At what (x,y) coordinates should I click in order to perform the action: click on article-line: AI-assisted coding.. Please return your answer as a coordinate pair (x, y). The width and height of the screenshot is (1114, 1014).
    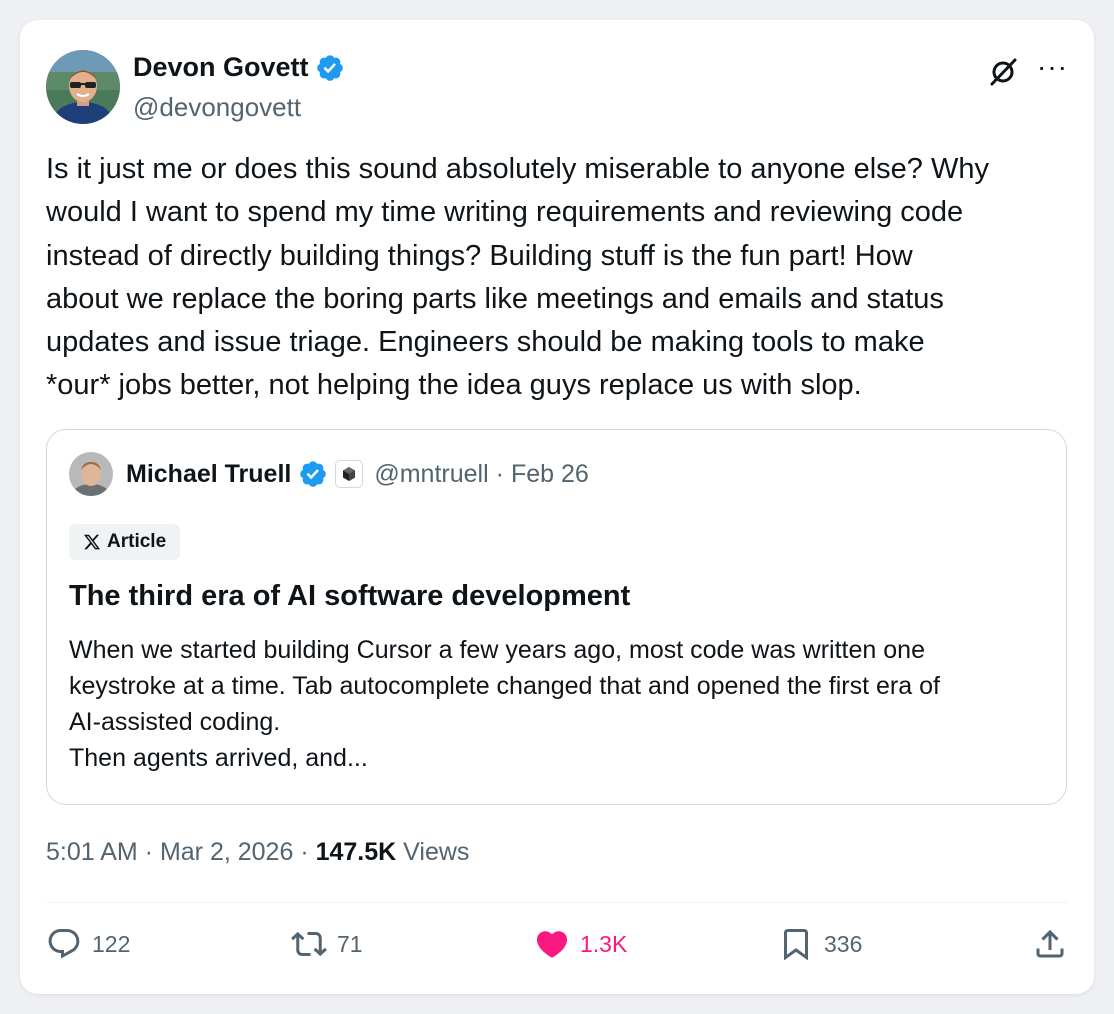
    Looking at the image, I should click on (175, 722).